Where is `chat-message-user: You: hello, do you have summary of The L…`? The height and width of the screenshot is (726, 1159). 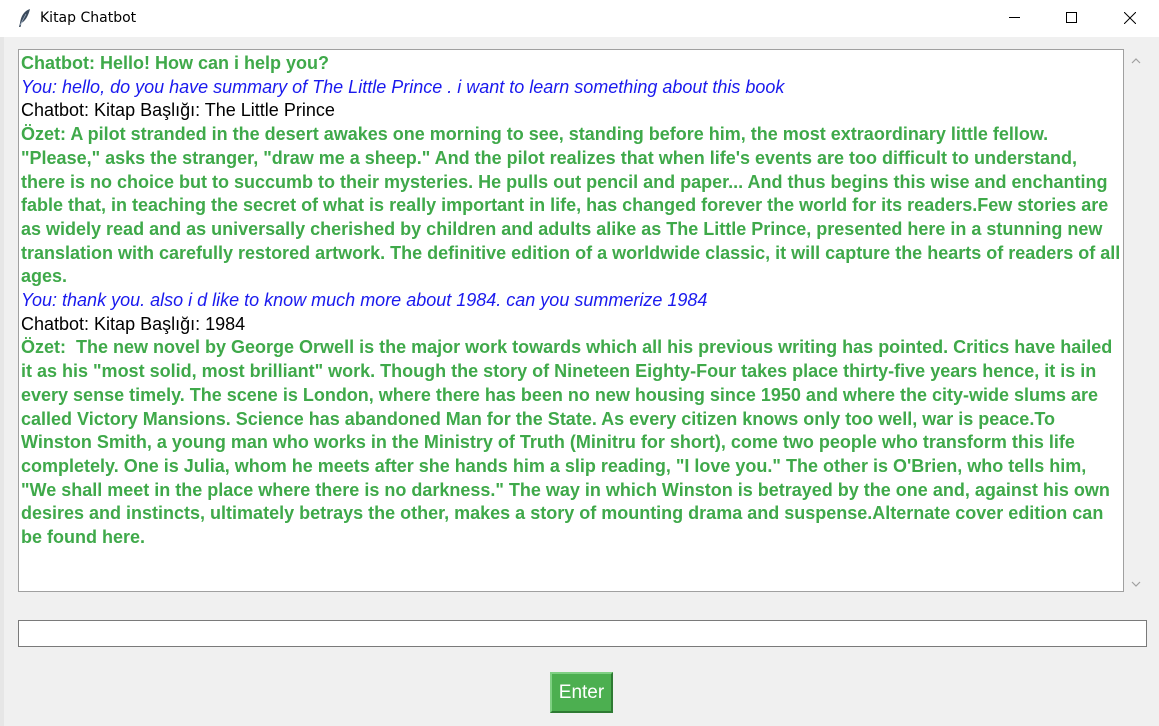 chat-message-user: You: hello, do you have summary of The L… is located at coordinates (403, 86).